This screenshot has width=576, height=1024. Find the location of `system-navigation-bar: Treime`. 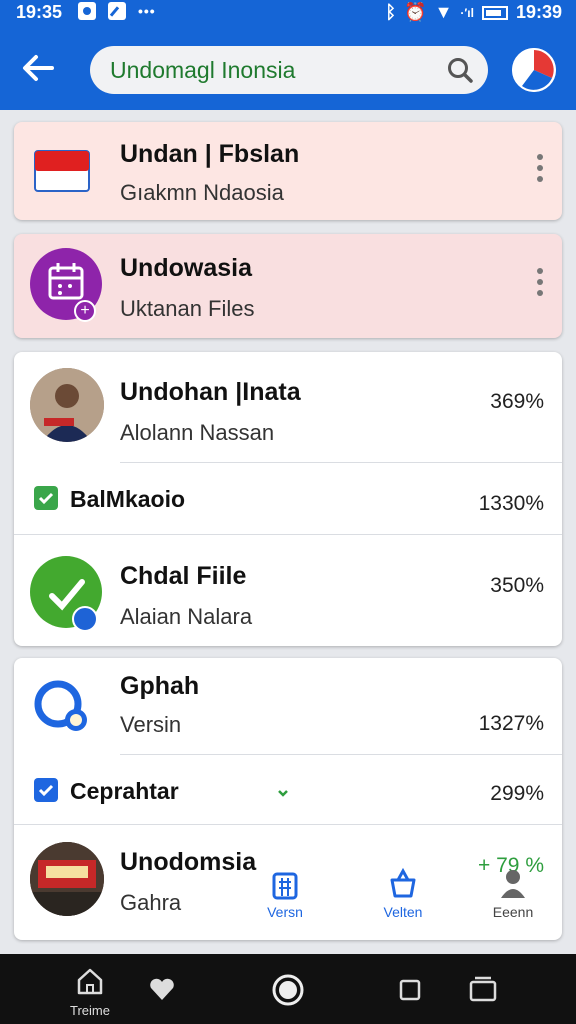

system-navigation-bar: Treime is located at coordinates (288, 989).